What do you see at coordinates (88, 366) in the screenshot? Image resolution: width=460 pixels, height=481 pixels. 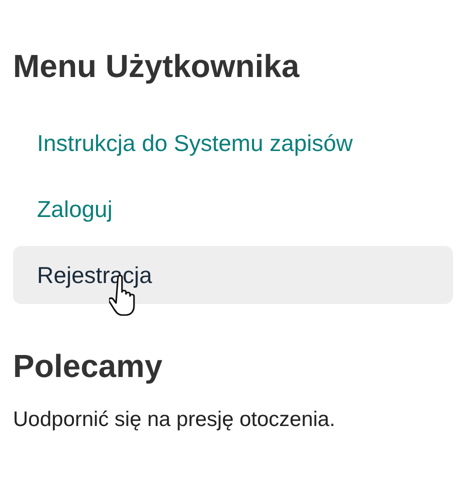 I see `section-heading: Polecamy` at bounding box center [88, 366].